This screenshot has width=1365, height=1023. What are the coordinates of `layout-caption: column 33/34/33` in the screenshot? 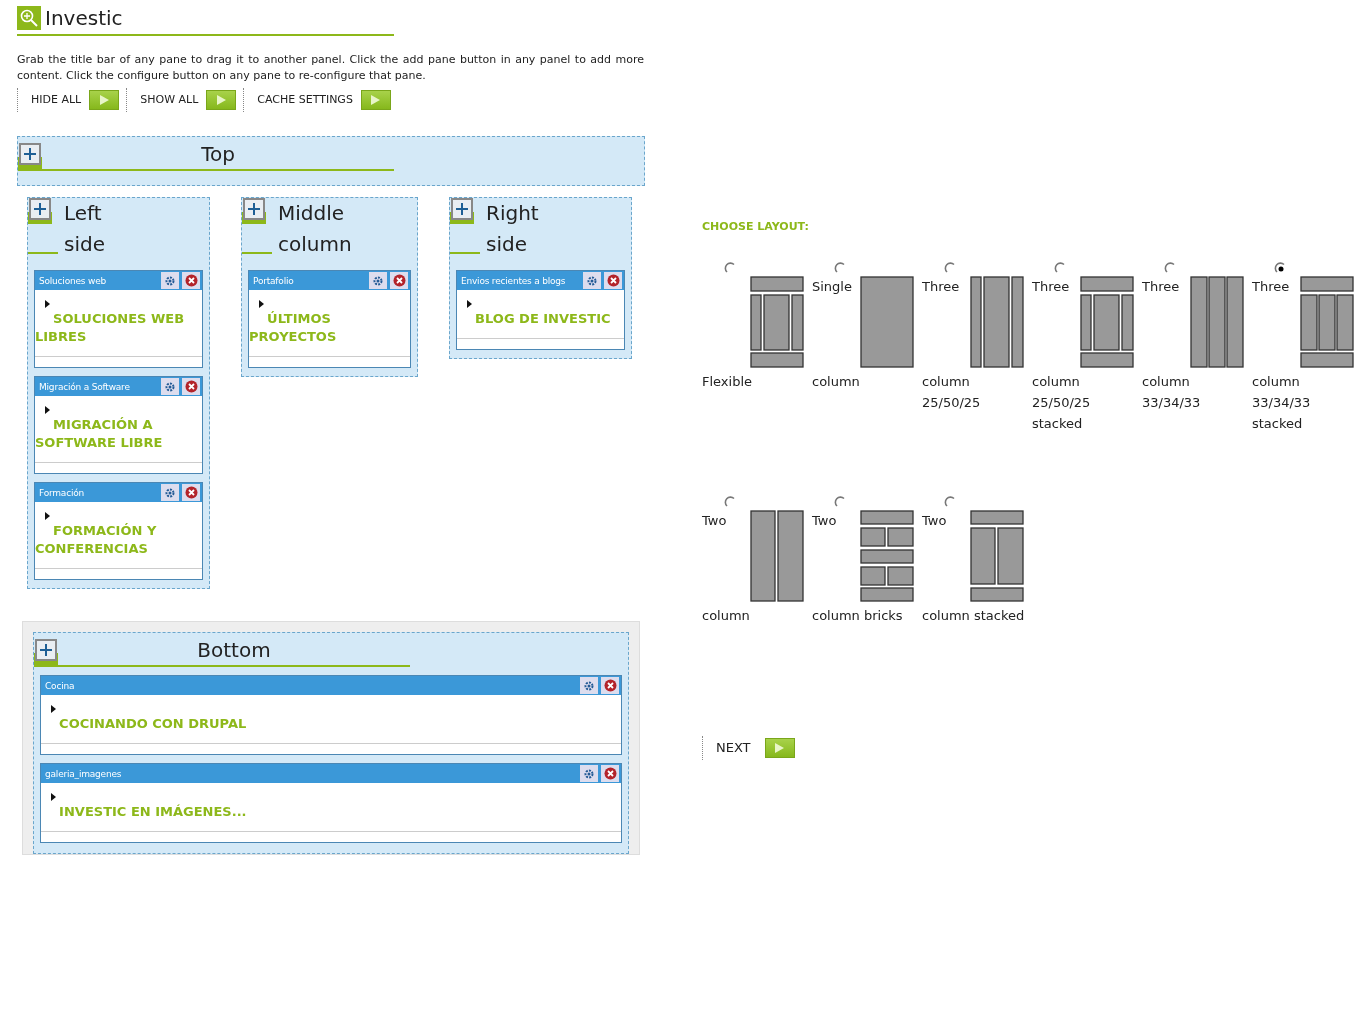 It's located at (1172, 392).